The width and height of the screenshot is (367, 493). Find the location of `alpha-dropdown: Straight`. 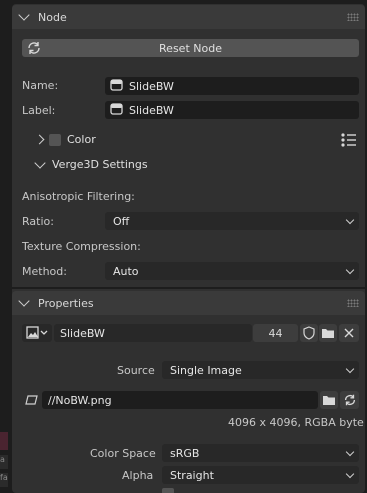

alpha-dropdown: Straight is located at coordinates (260, 475).